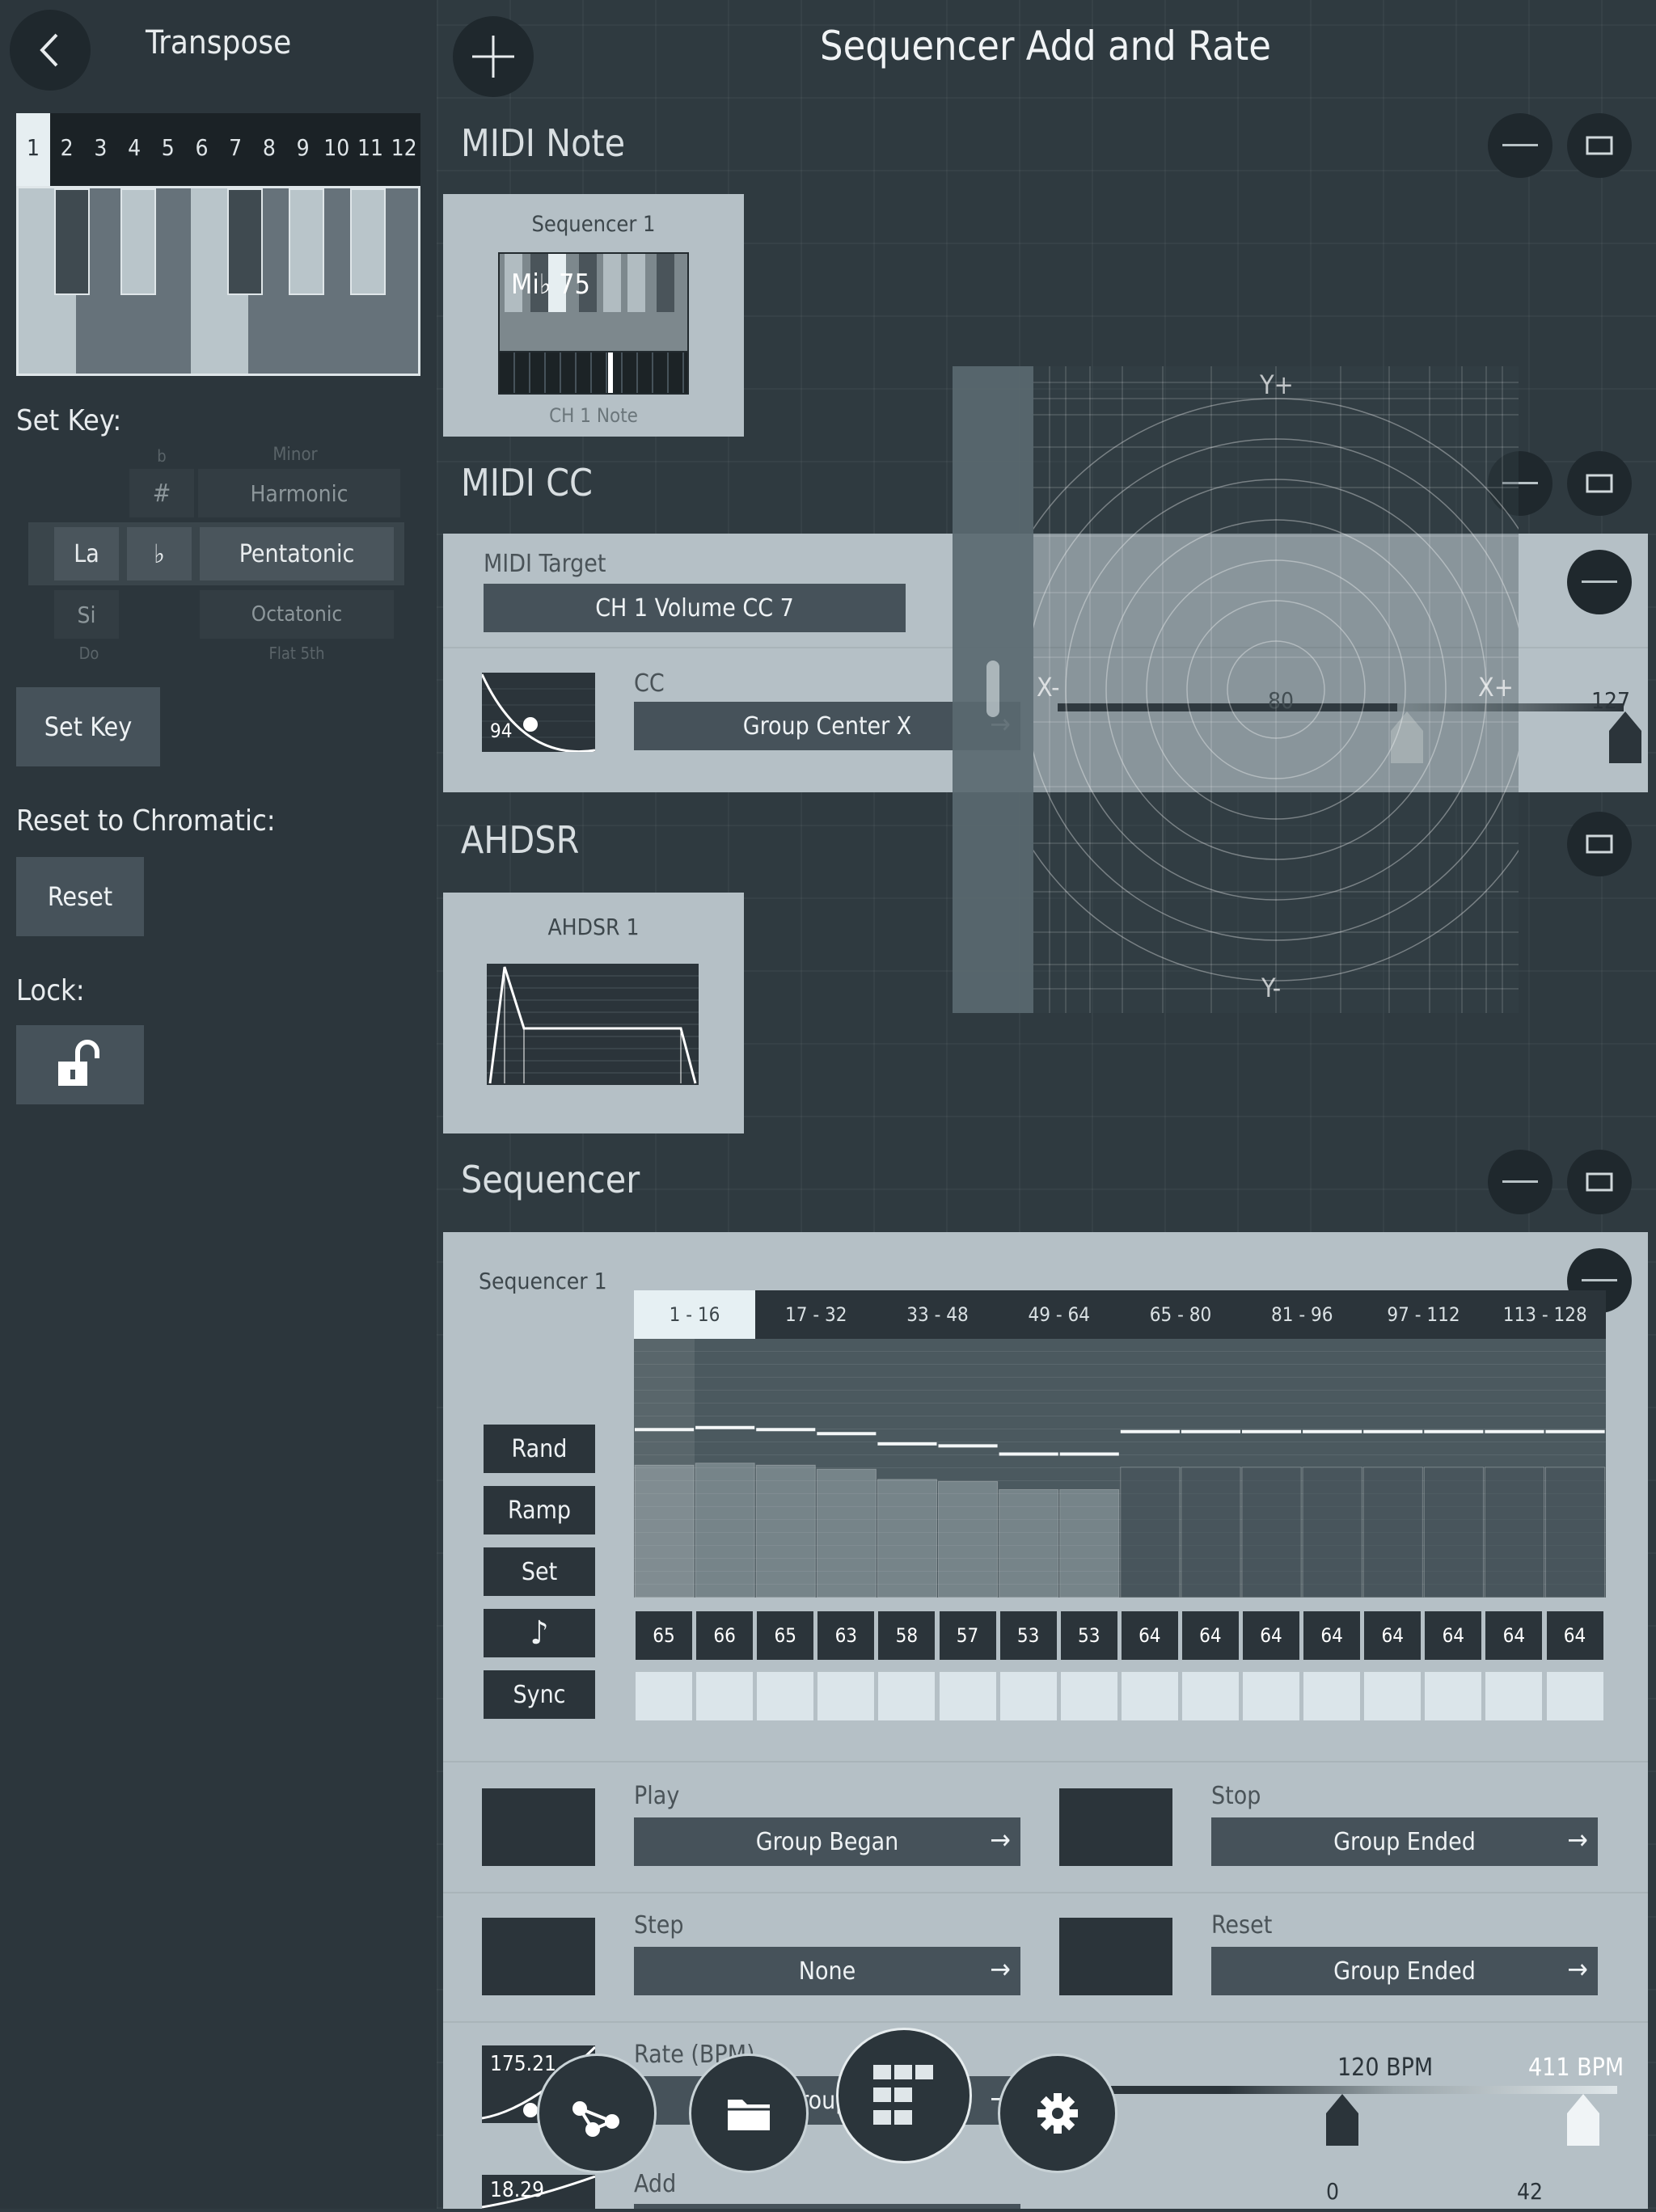  What do you see at coordinates (33, 147) in the screenshot?
I see `transpose-key-1: 1` at bounding box center [33, 147].